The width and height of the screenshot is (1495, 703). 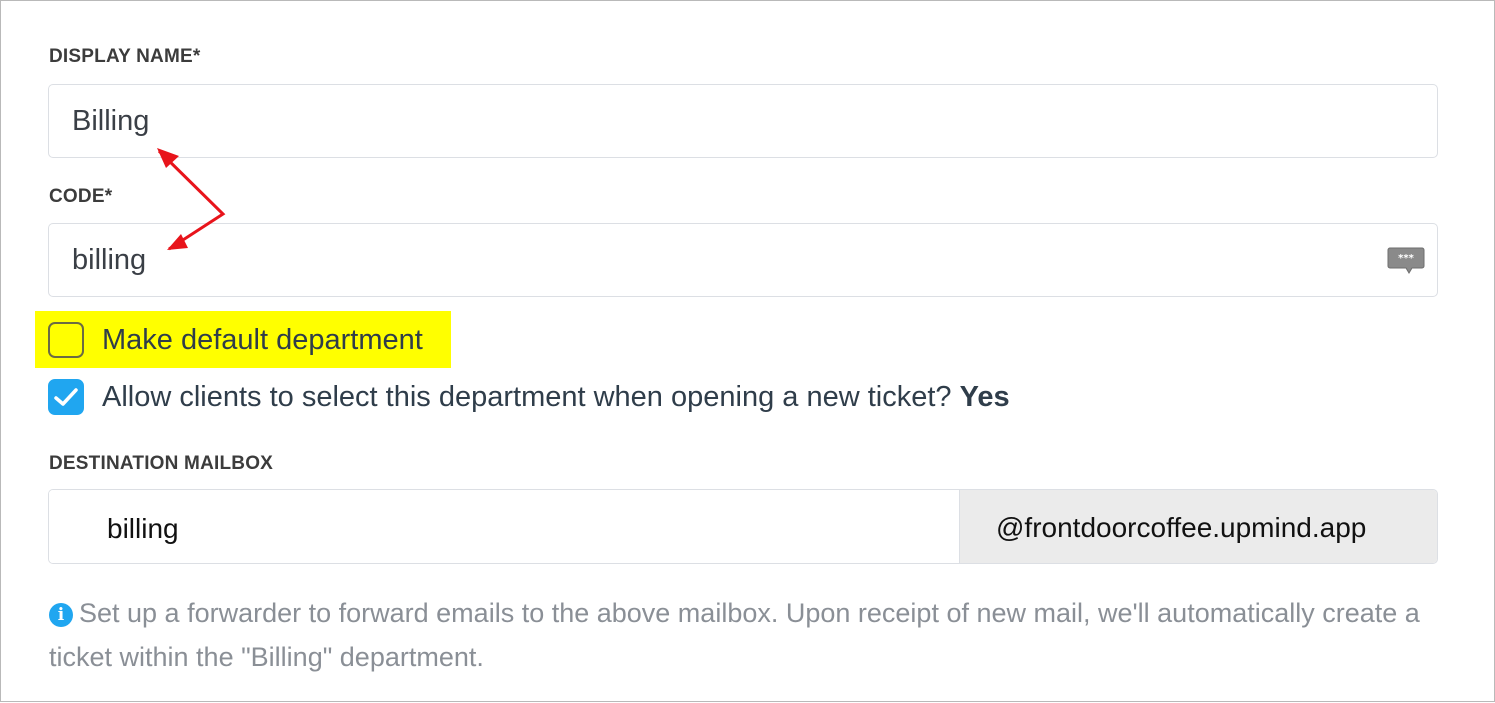 What do you see at coordinates (1181, 527) in the screenshot?
I see `mailbox-domain-text: @frontdoorcoffee.upmind.app` at bounding box center [1181, 527].